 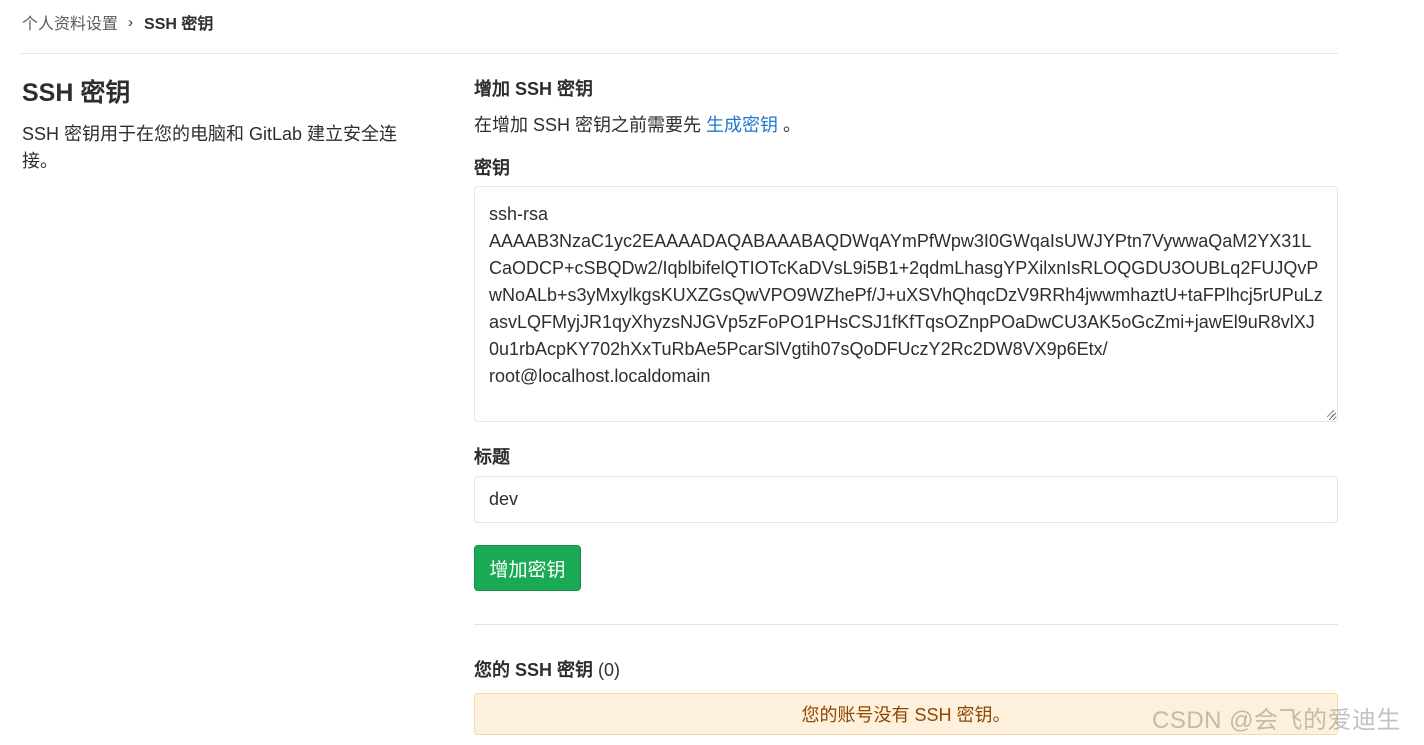 I want to click on your-ssh-keys-heading: 您的 SSH 密钥 (0), so click(x=547, y=670).